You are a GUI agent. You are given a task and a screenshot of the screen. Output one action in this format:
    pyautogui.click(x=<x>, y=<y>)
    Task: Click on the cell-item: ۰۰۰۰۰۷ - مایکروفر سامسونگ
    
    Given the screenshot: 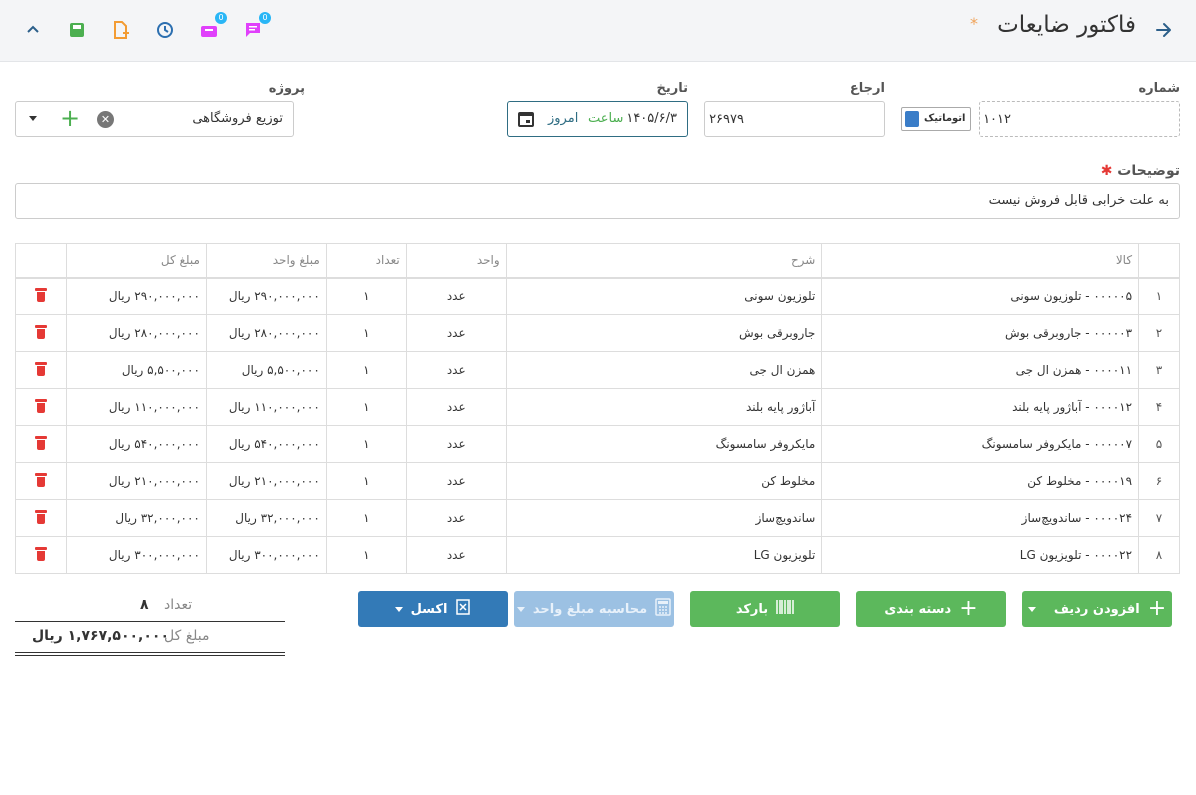 What is the action you would take?
    pyautogui.click(x=980, y=444)
    